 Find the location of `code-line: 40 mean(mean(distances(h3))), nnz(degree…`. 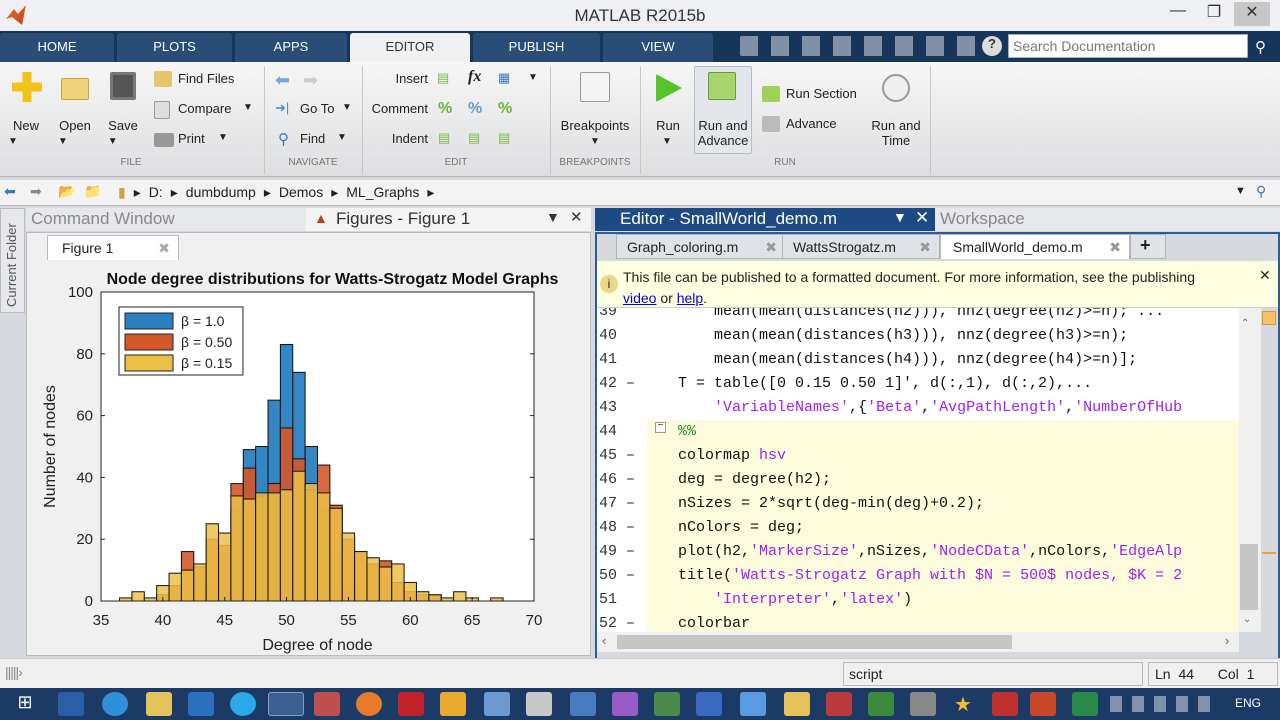

code-line: 40 mean(mean(distances(h3))), nnz(degree… is located at coordinates (918, 336).